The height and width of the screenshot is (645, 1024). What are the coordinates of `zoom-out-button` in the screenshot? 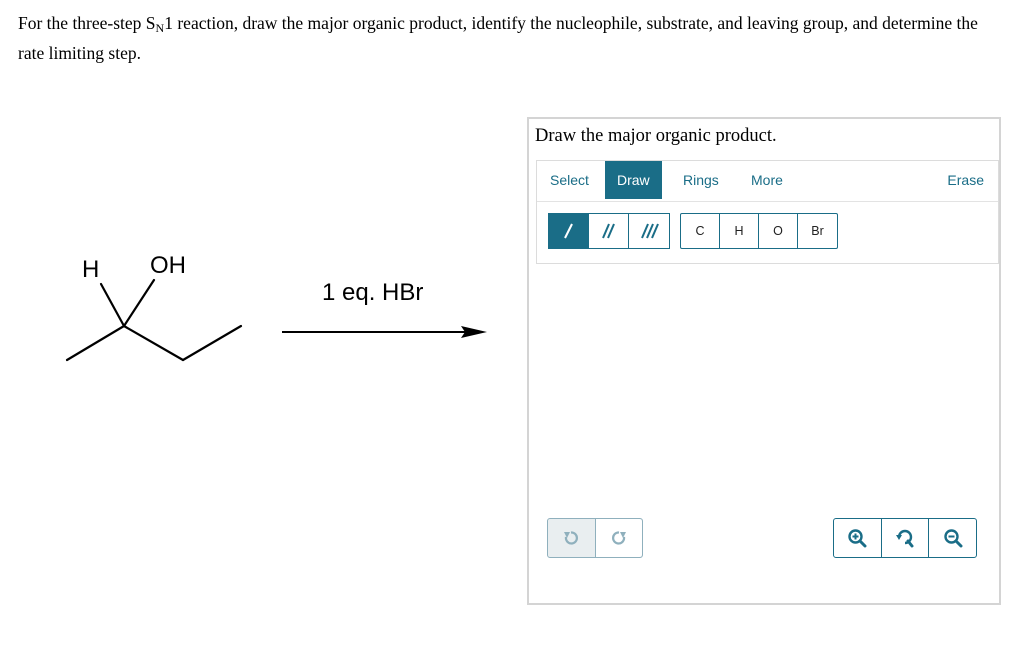 It's located at (952, 538).